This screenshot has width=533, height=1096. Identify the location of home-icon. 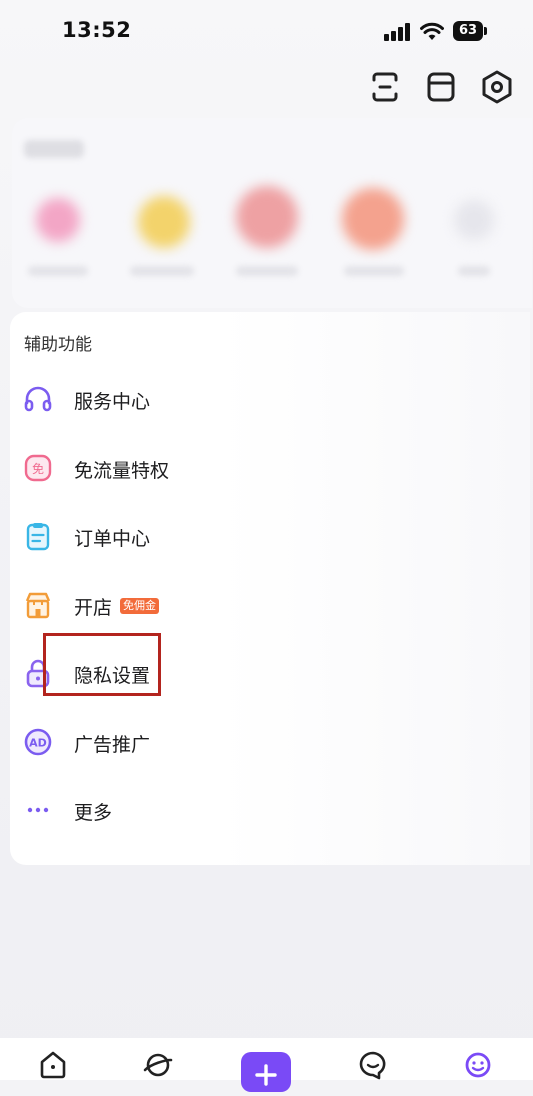
(53, 1064).